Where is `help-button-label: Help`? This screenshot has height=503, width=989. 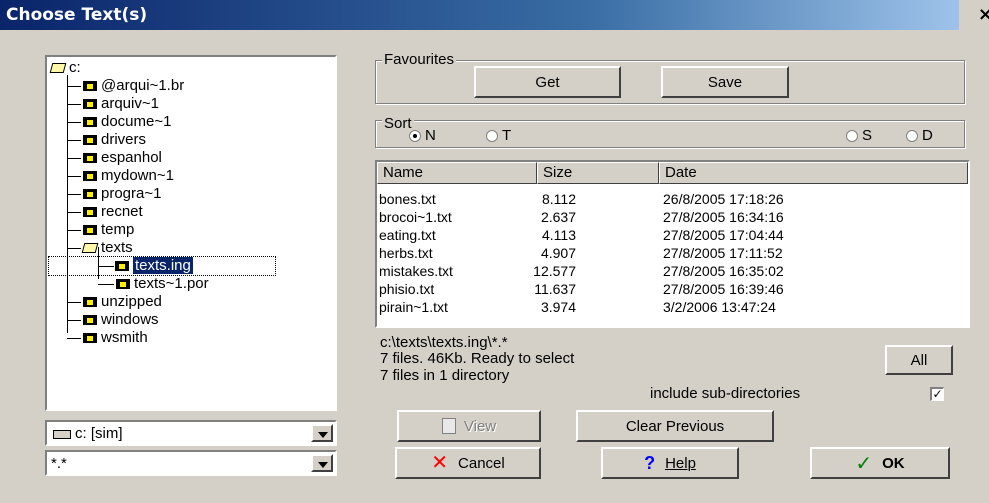 help-button-label: Help is located at coordinates (680, 463).